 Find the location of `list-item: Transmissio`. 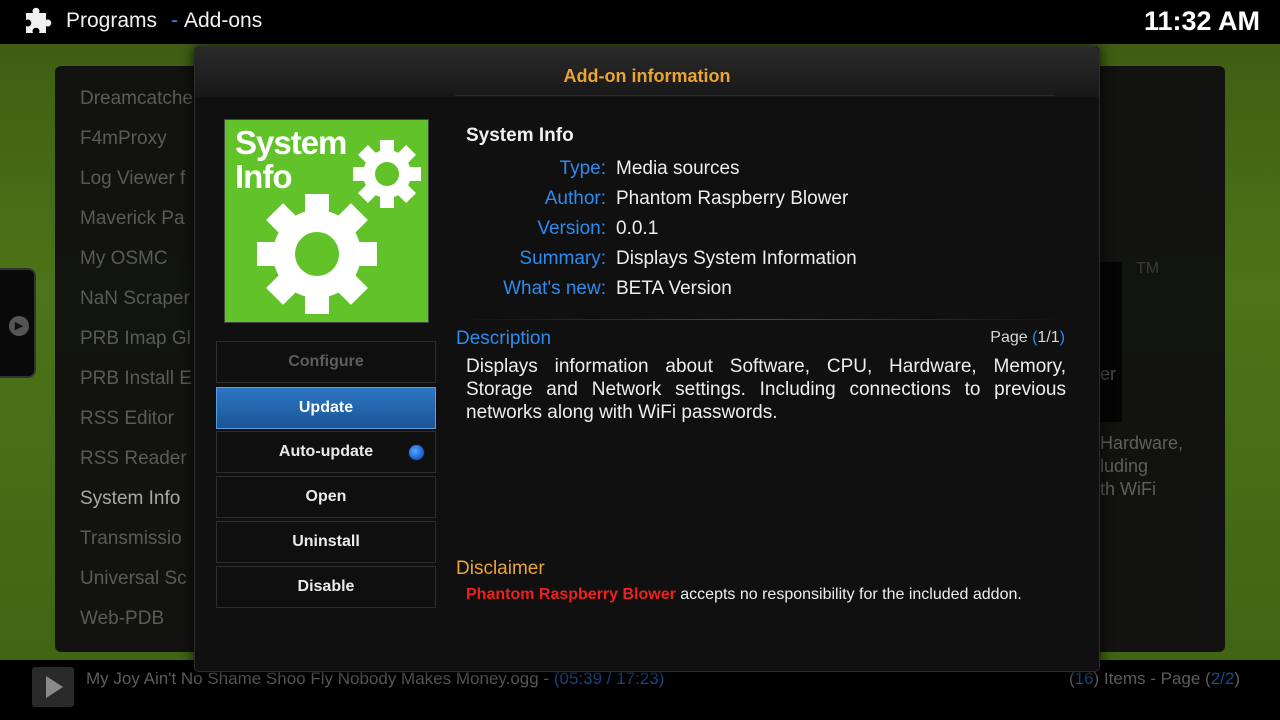

list-item: Transmissio is located at coordinates (139, 548).